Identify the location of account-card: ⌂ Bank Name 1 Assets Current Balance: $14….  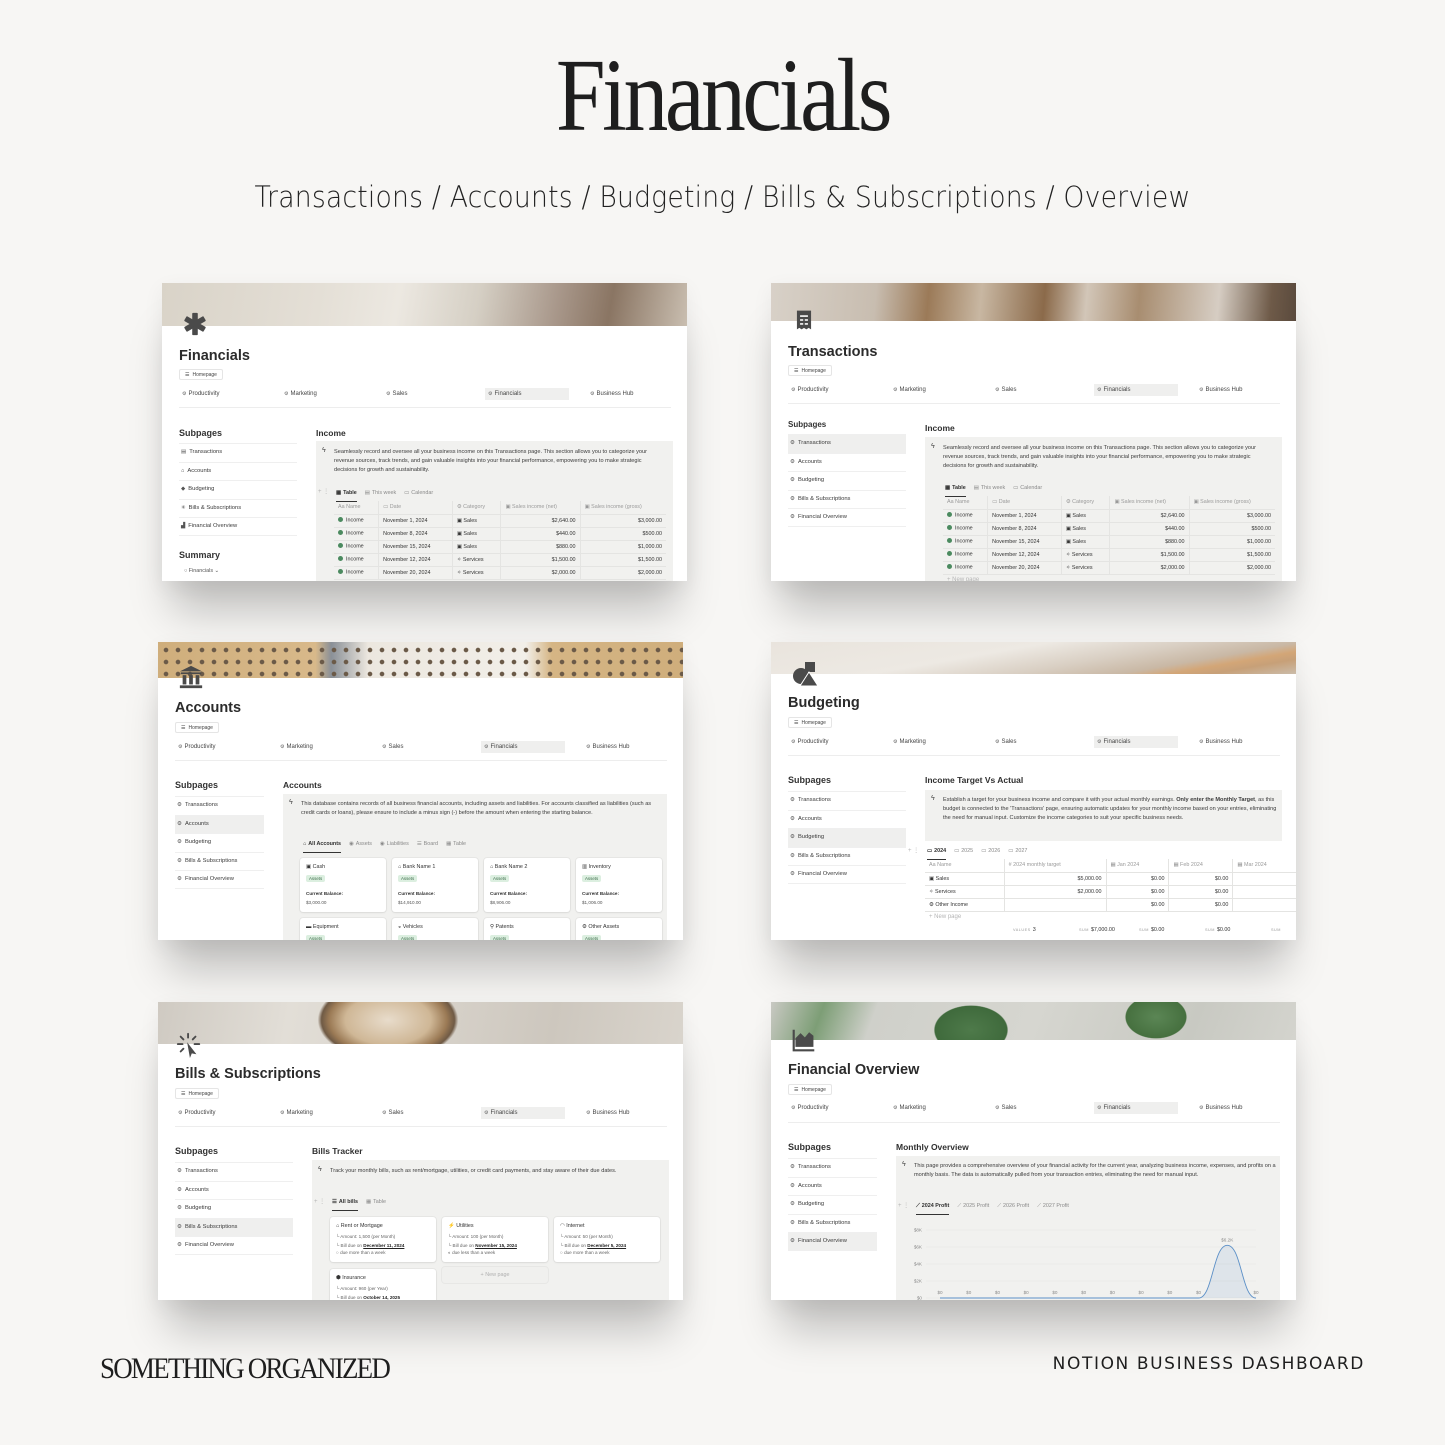
(435, 885).